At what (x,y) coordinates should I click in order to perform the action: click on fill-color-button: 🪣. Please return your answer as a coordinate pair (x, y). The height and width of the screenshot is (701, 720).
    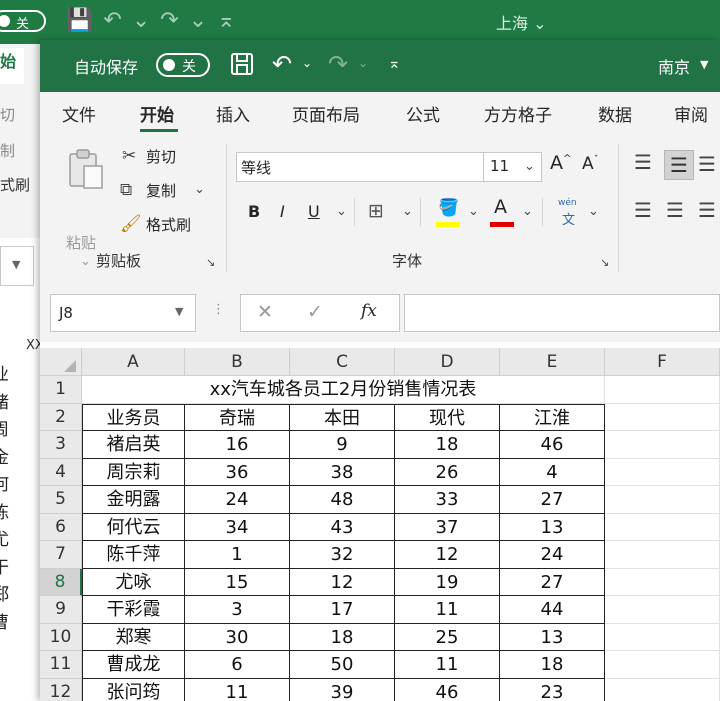
    Looking at the image, I should click on (448, 212).